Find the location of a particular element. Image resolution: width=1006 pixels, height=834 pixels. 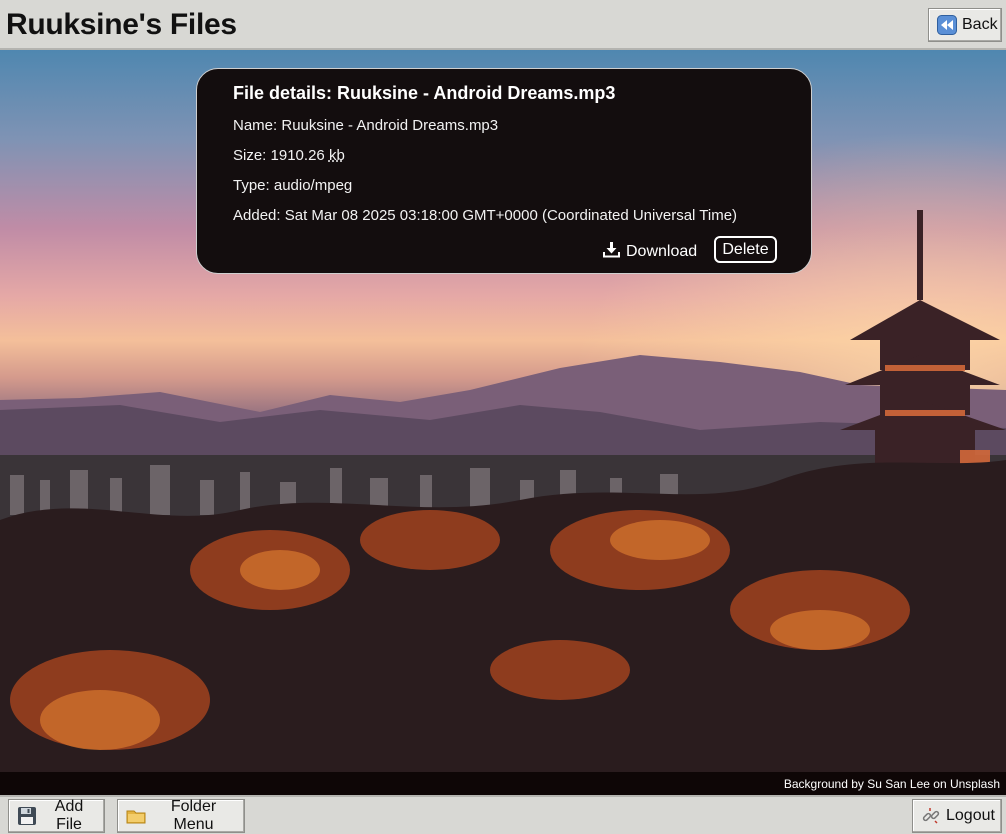

file-name-row: Name: Ruuksine - Android Dreams.mp3 is located at coordinates (365, 125).